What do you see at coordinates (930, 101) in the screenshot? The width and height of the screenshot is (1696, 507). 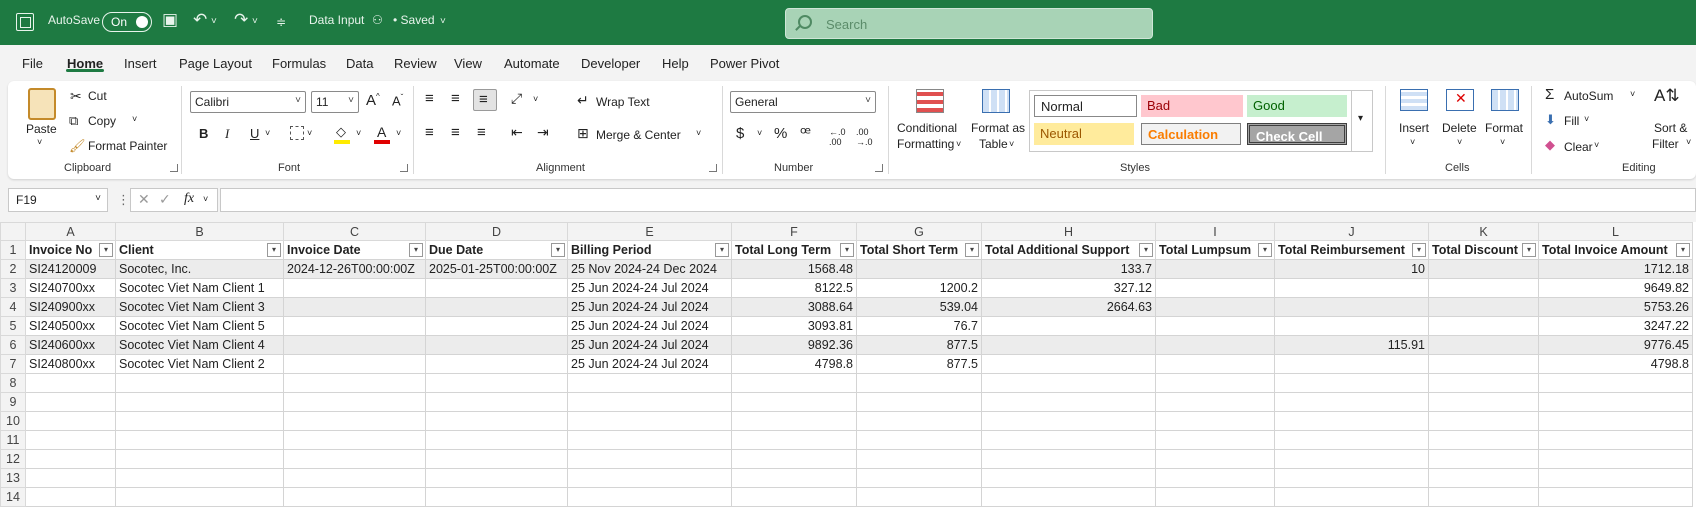 I see `conditional-formatting-icon` at bounding box center [930, 101].